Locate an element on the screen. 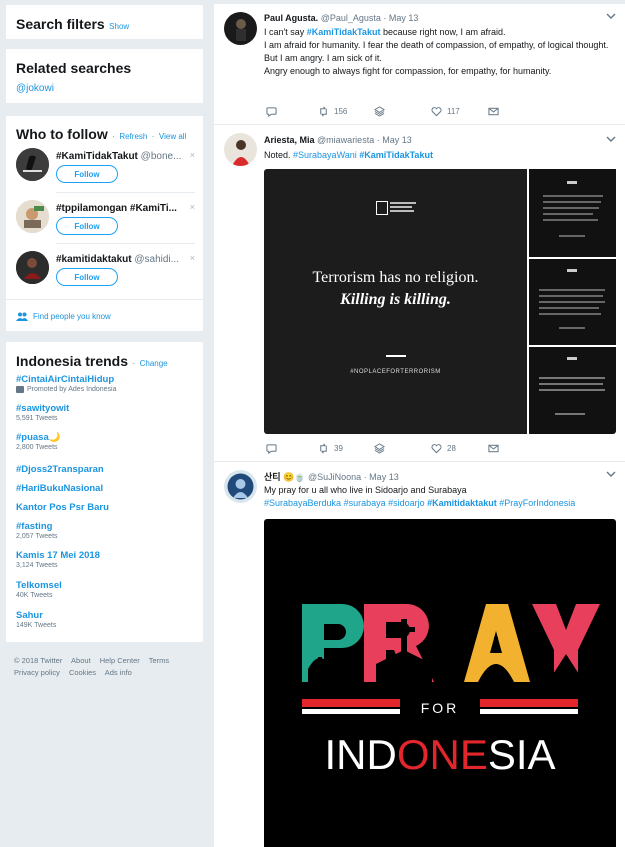 This screenshot has width=625, height=847. hashtag-link: #Kamitidaktakut is located at coordinates (462, 503).